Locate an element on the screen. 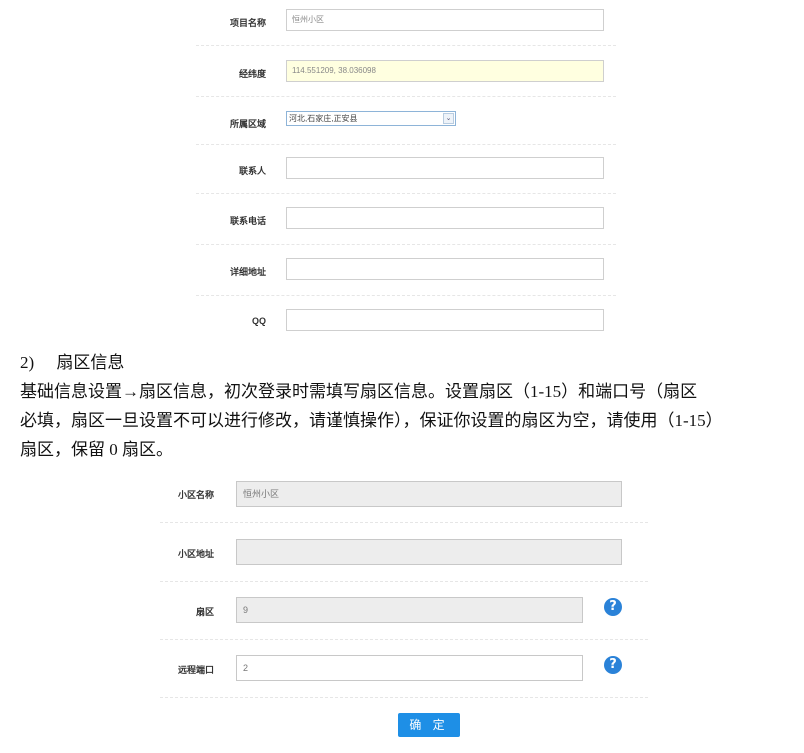 This screenshot has height=753, width=804. qq-label: QQ is located at coordinates (258, 321).